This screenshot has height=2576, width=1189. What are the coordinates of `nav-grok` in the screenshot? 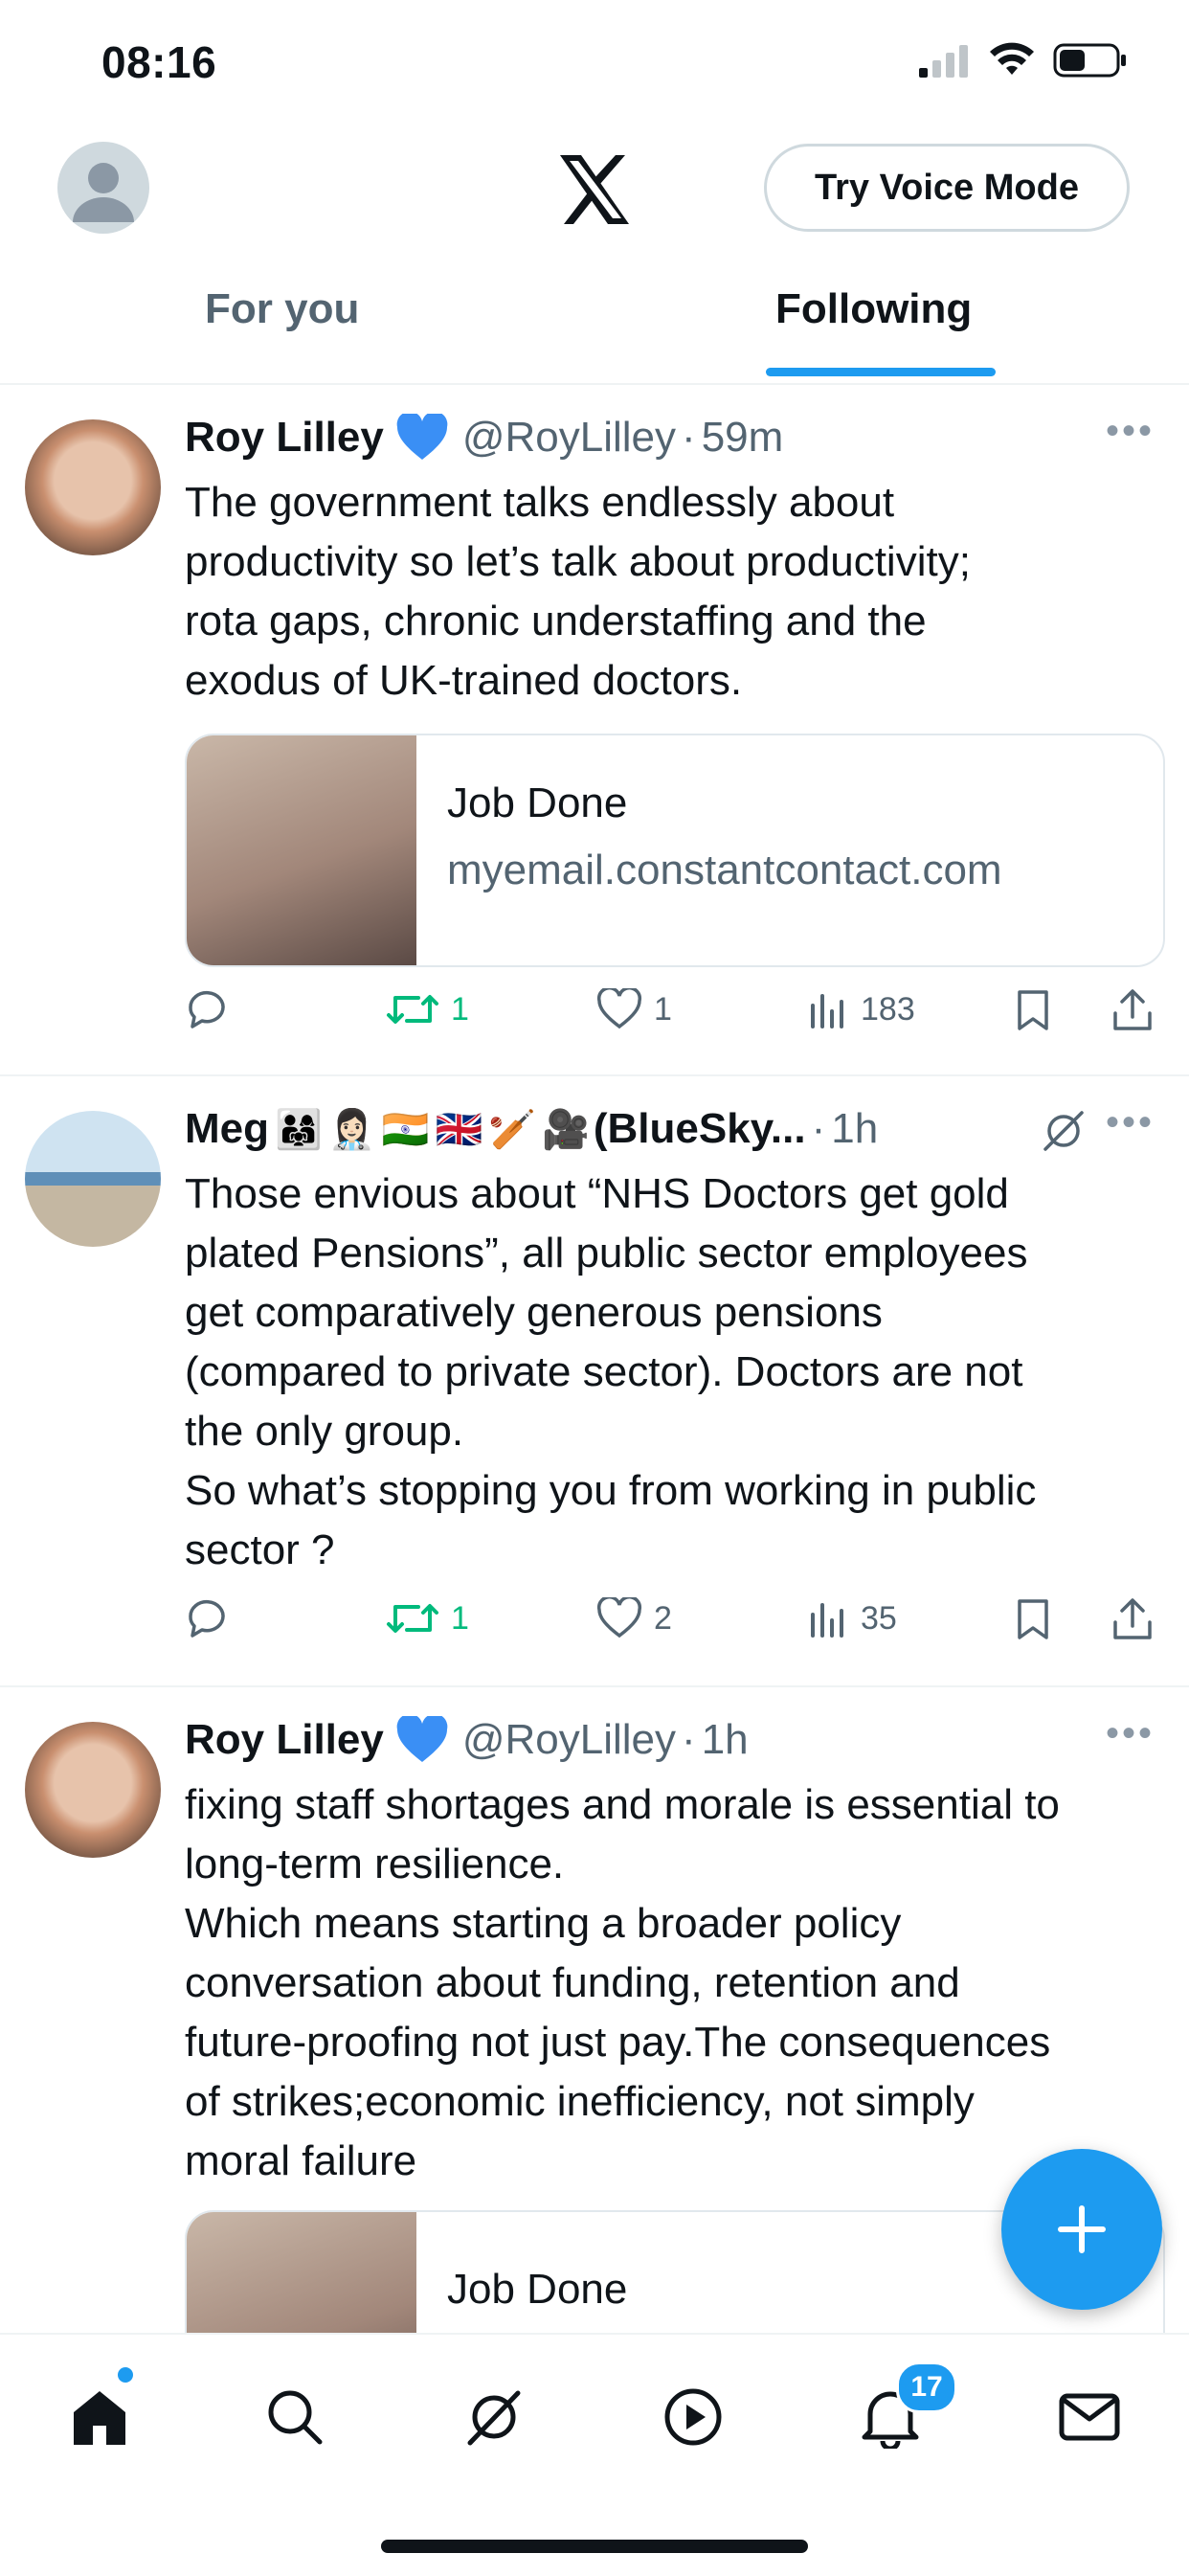 It's located at (494, 2417).